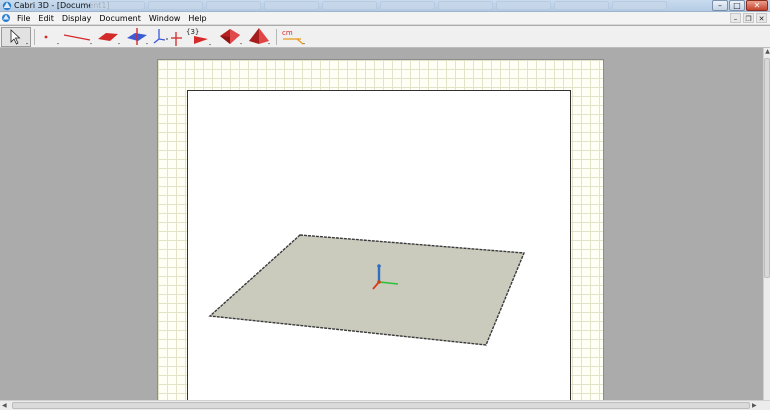 This screenshot has width=770, height=410. What do you see at coordinates (767, 168) in the screenshot?
I see `vertical-scroll-thumb` at bounding box center [767, 168].